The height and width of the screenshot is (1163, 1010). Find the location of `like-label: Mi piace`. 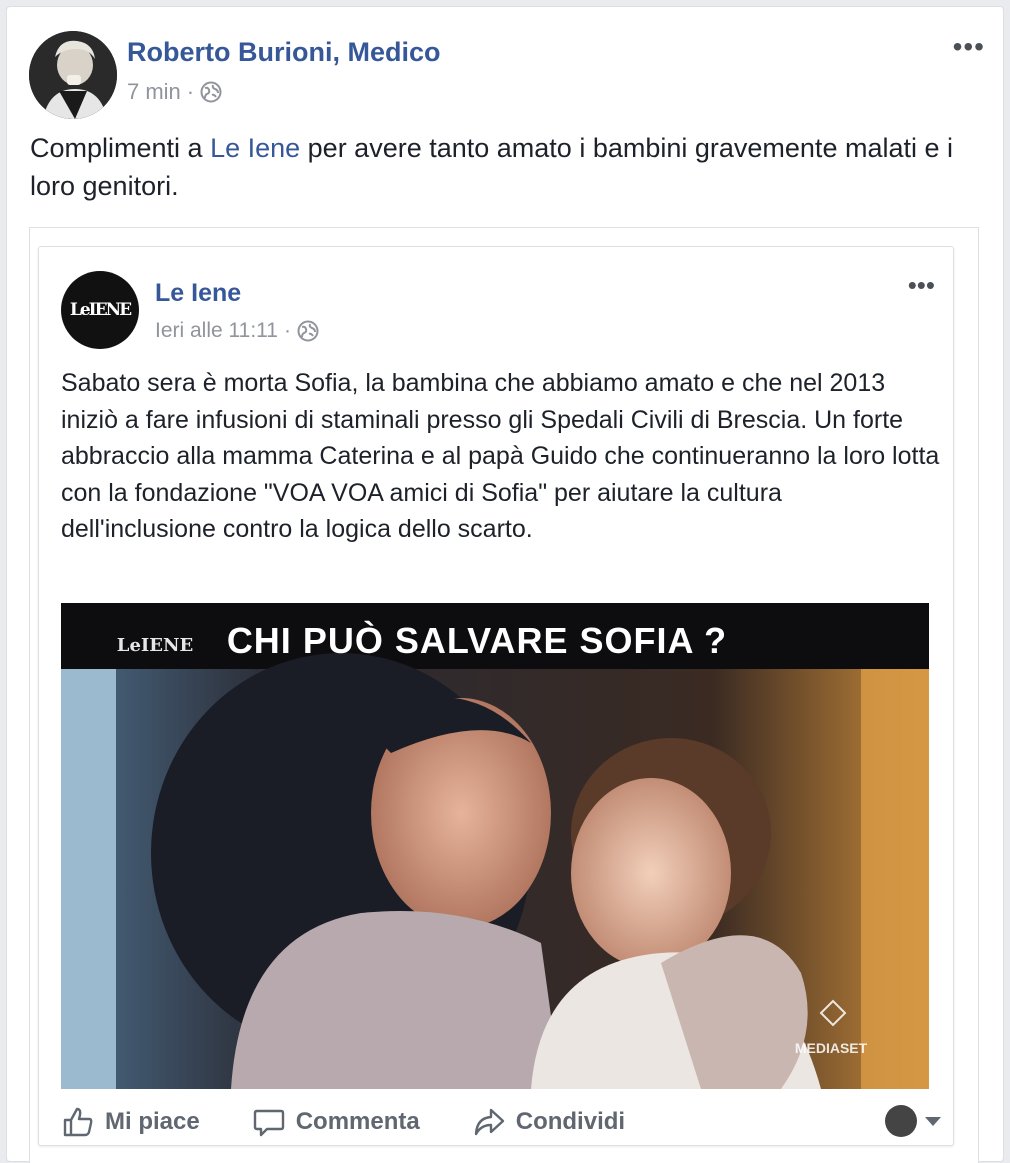

like-label: Mi piace is located at coordinates (152, 1121).